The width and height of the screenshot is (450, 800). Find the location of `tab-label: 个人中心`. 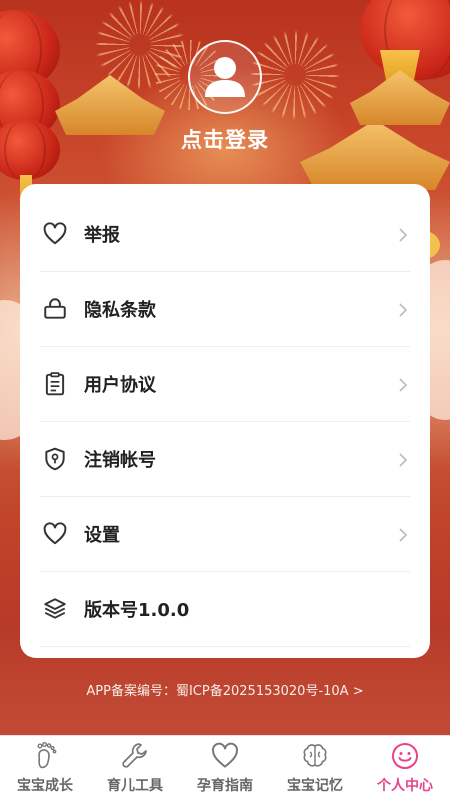

tab-label: 个人中心 is located at coordinates (405, 786).